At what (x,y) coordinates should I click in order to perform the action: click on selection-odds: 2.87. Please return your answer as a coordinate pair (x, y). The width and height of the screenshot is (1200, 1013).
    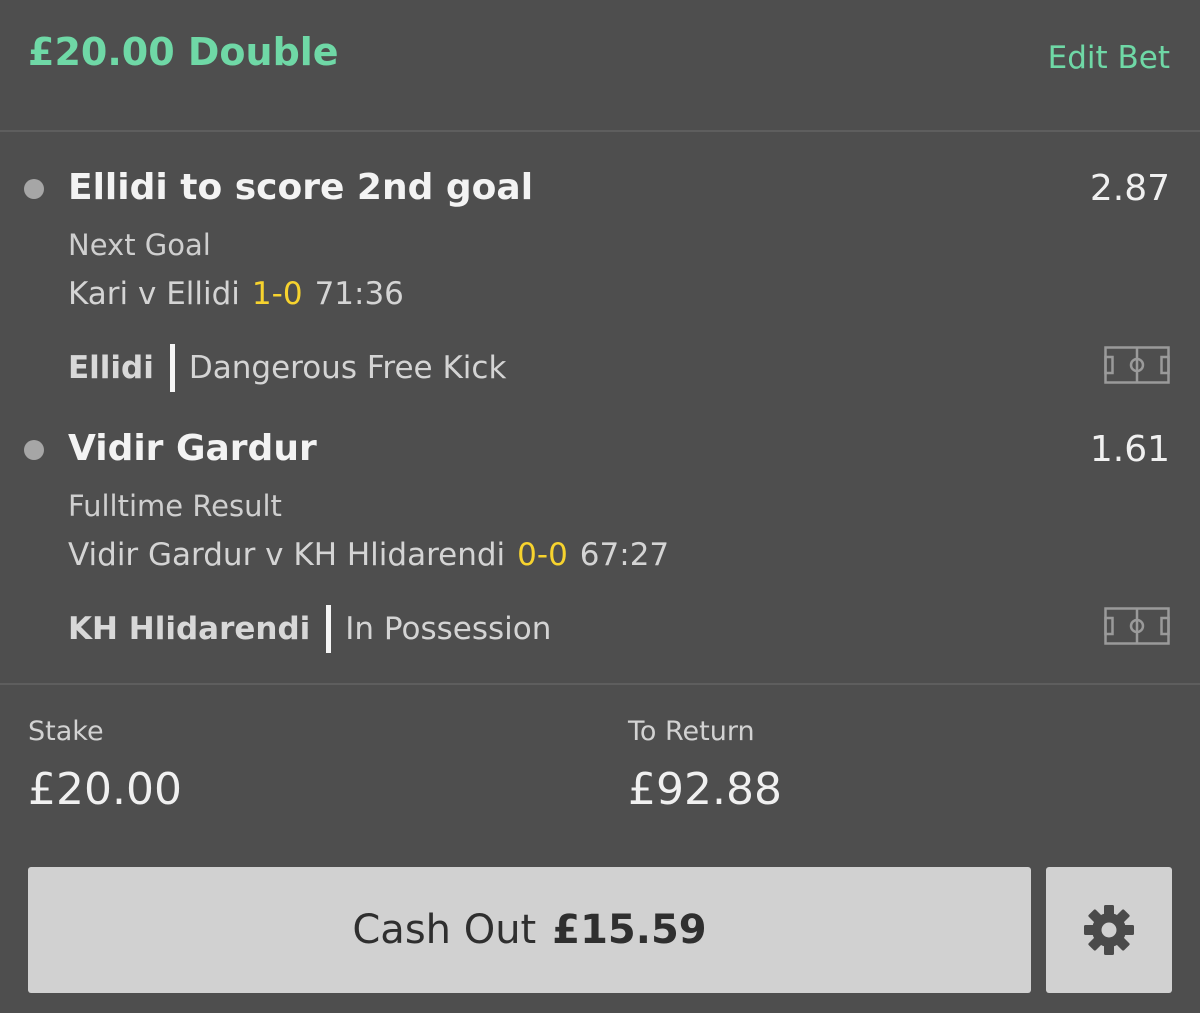
    Looking at the image, I should click on (1129, 188).